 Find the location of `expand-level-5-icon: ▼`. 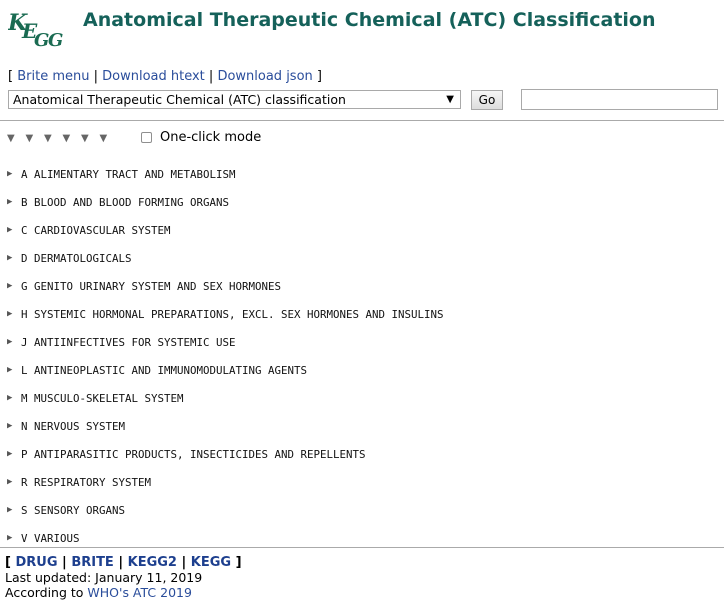

expand-level-5-icon: ▼ is located at coordinates (90, 138).